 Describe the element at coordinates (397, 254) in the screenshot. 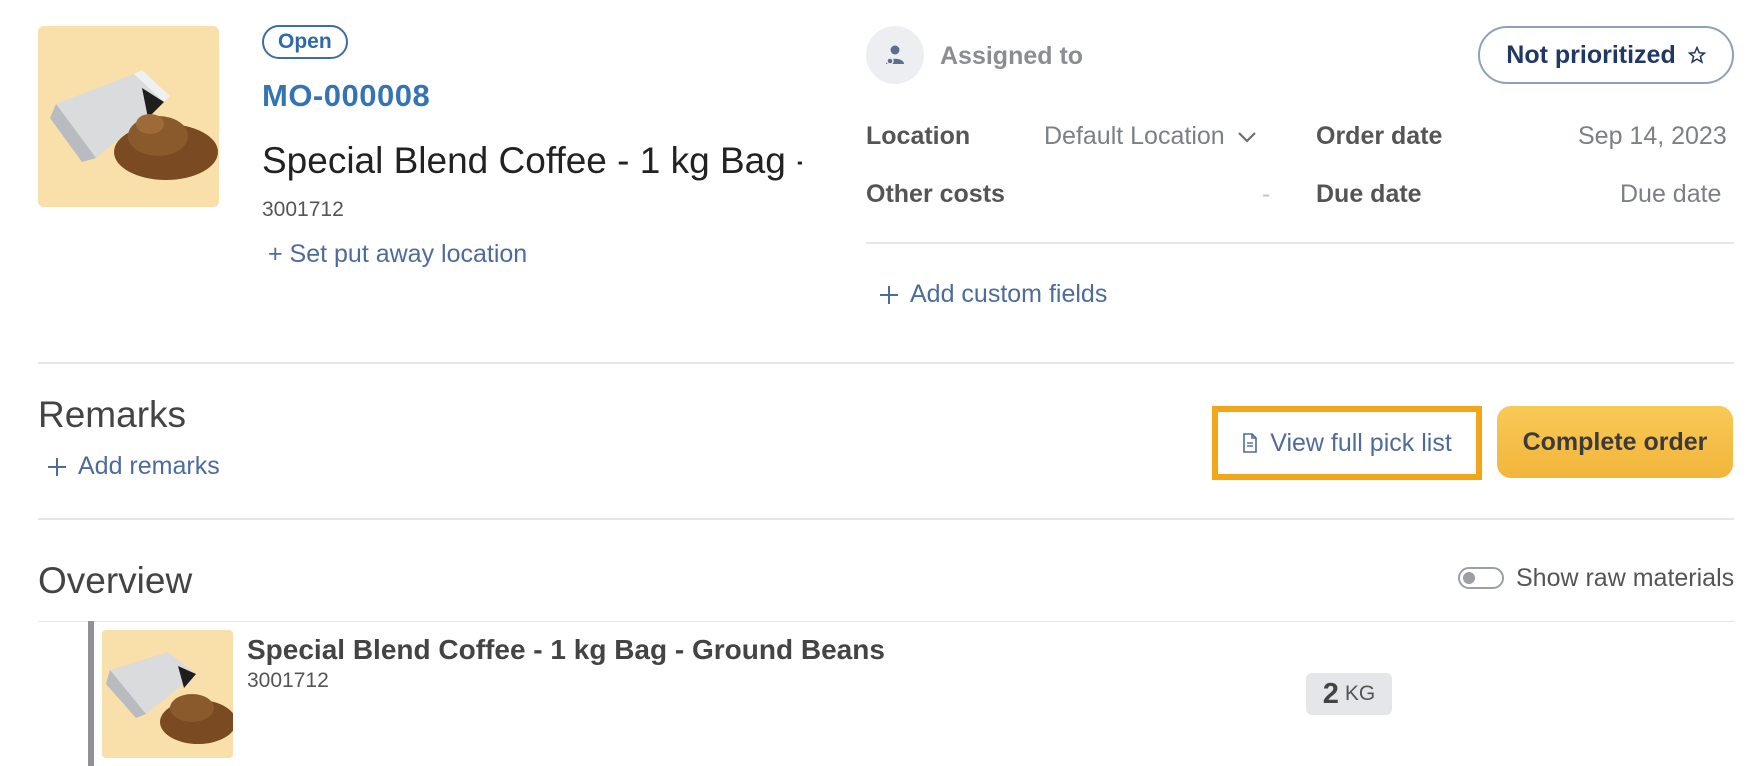

I see `set-put-away-location-link: + Set put away location` at that location.